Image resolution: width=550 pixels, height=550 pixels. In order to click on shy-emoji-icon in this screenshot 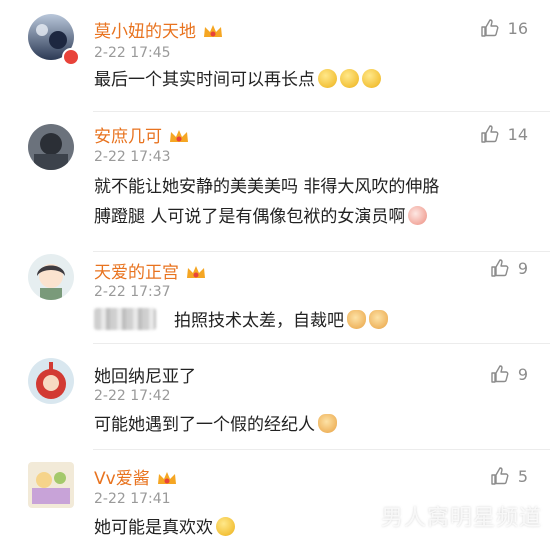, I will do `click(418, 215)`.